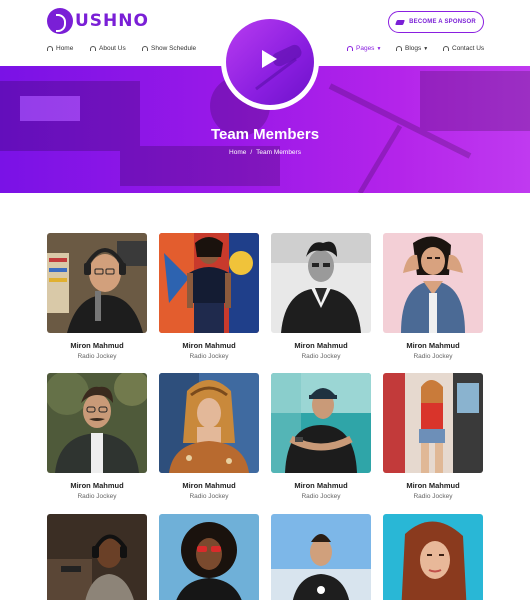 The height and width of the screenshot is (600, 530). I want to click on nav-show-schedule: Show Schedule, so click(169, 48).